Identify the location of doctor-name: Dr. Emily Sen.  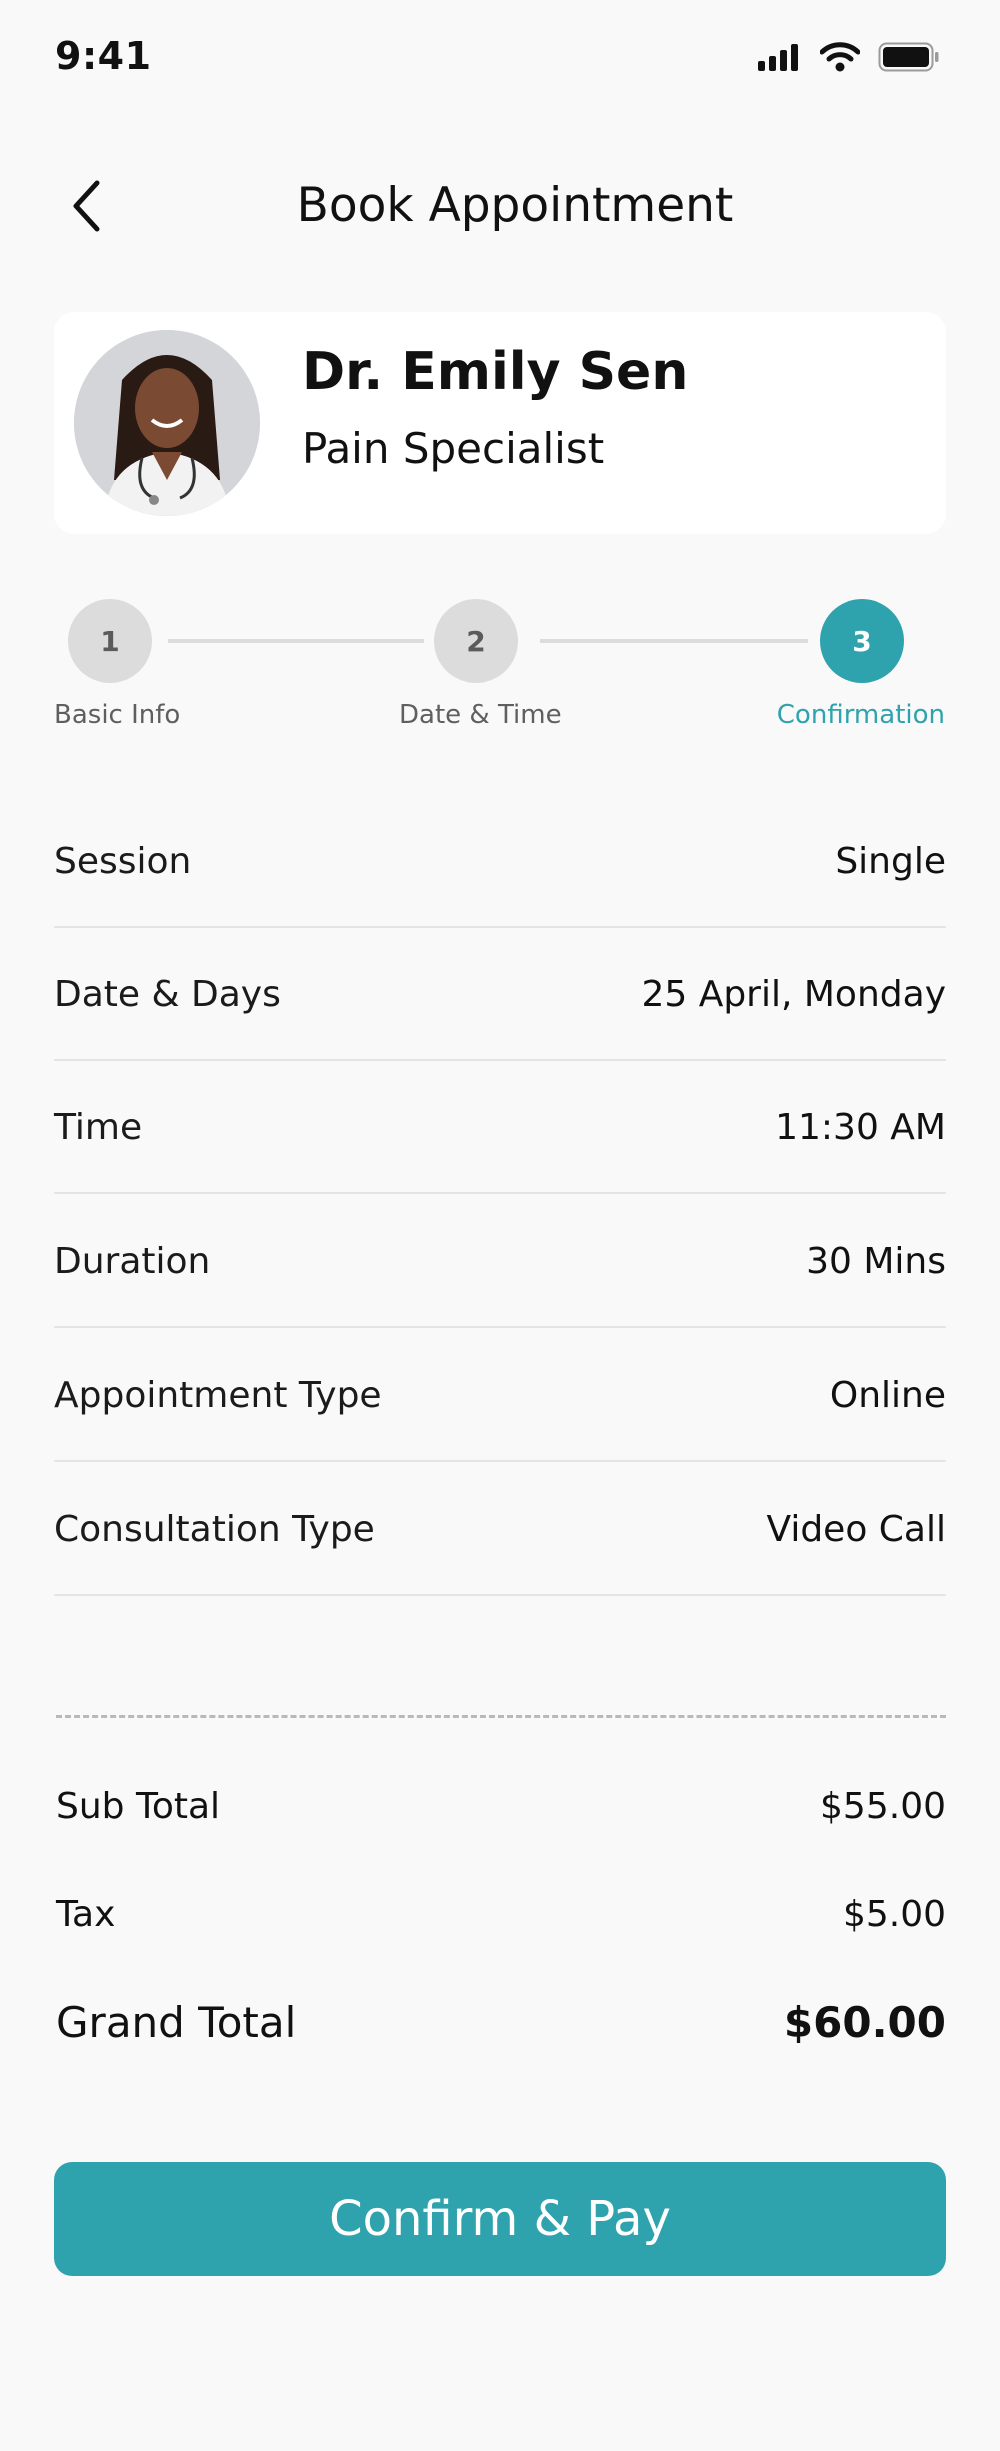
(495, 372).